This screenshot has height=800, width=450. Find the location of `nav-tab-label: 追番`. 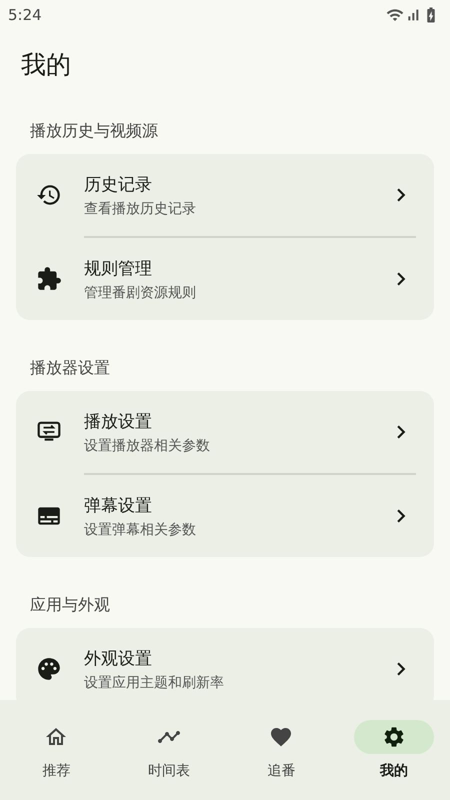

nav-tab-label: 追番 is located at coordinates (281, 771).